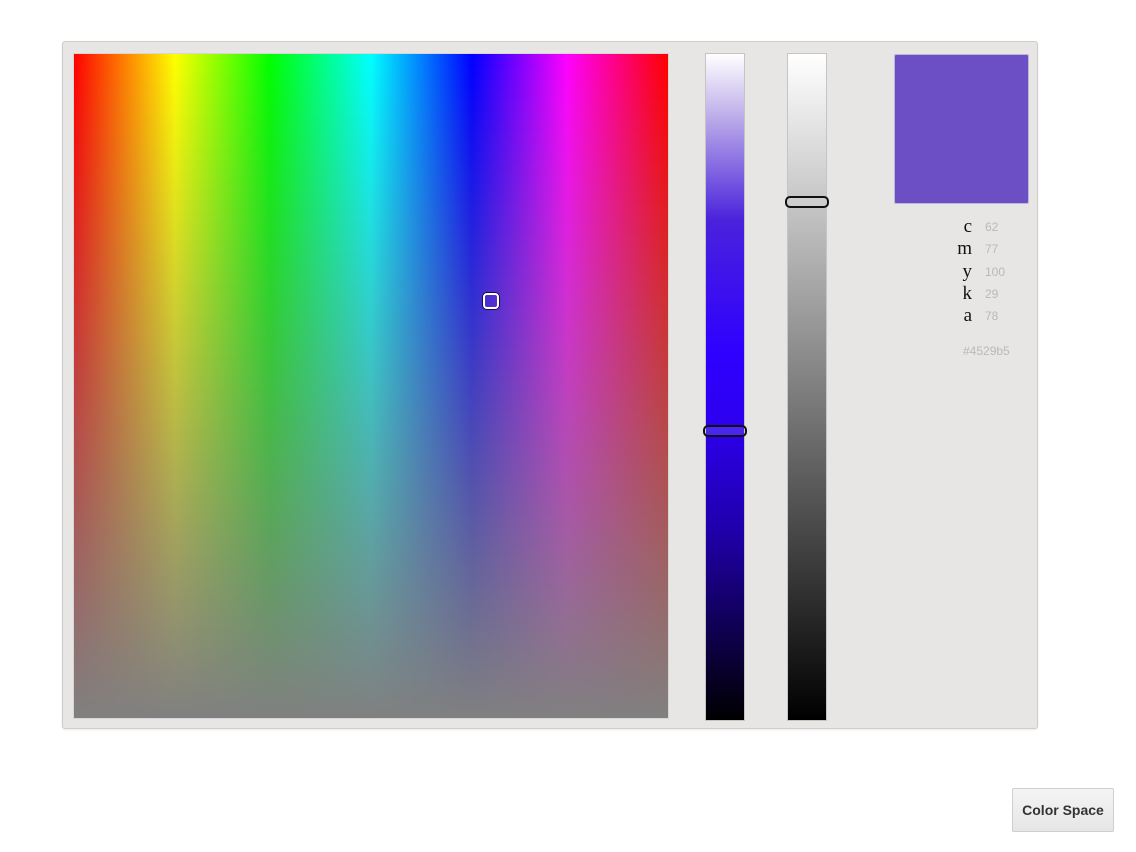  What do you see at coordinates (991, 316) in the screenshot?
I see `value-number: 78` at bounding box center [991, 316].